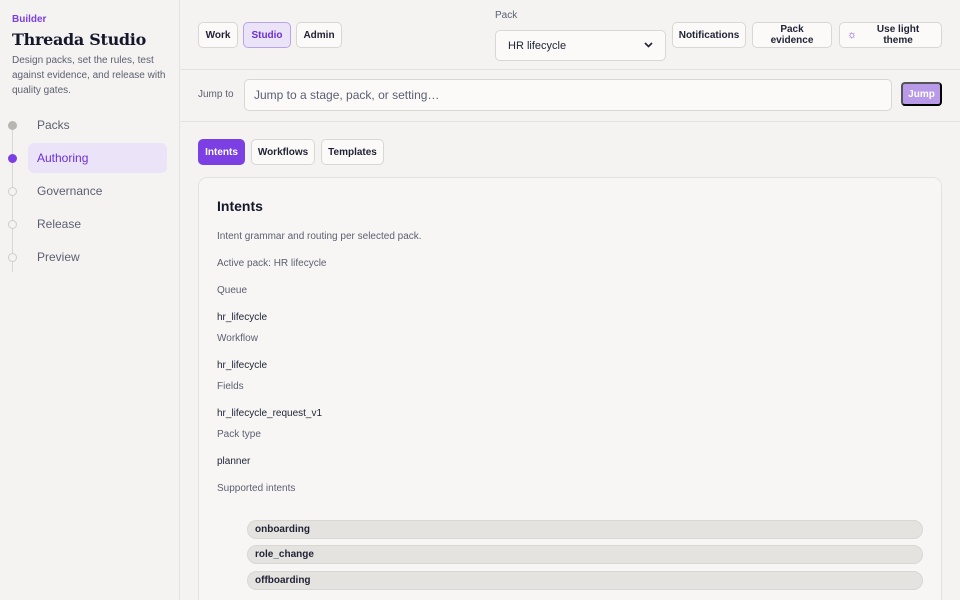 This screenshot has width=960, height=600. Describe the element at coordinates (218, 35) in the screenshot. I see `mode-button-work: Work` at that location.